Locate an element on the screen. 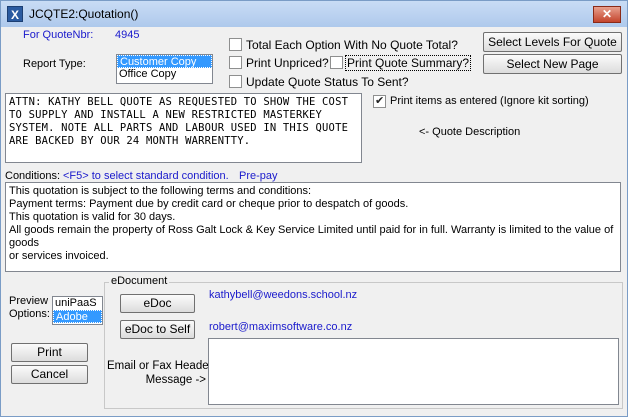 Image resolution: width=628 pixels, height=417 pixels. report-type-option-office: Office Copy is located at coordinates (164, 74).